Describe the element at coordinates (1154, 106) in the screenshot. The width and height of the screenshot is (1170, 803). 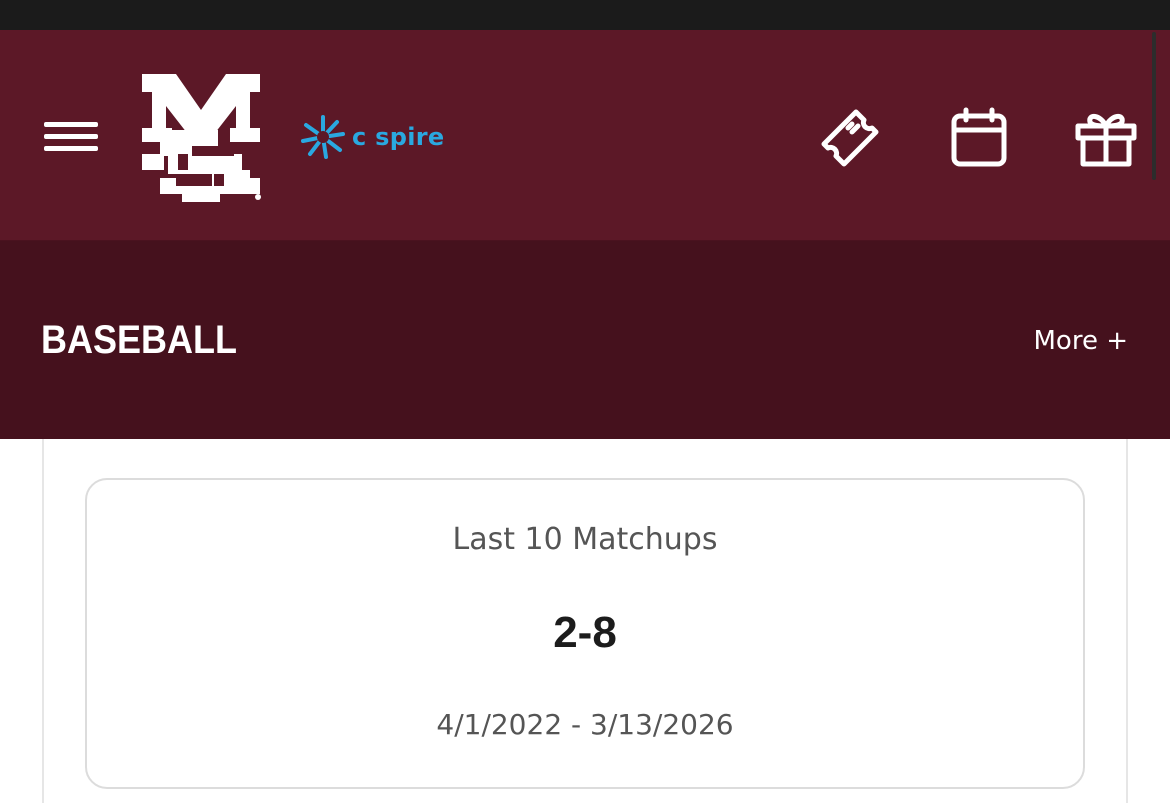
I see `scrollbar` at that location.